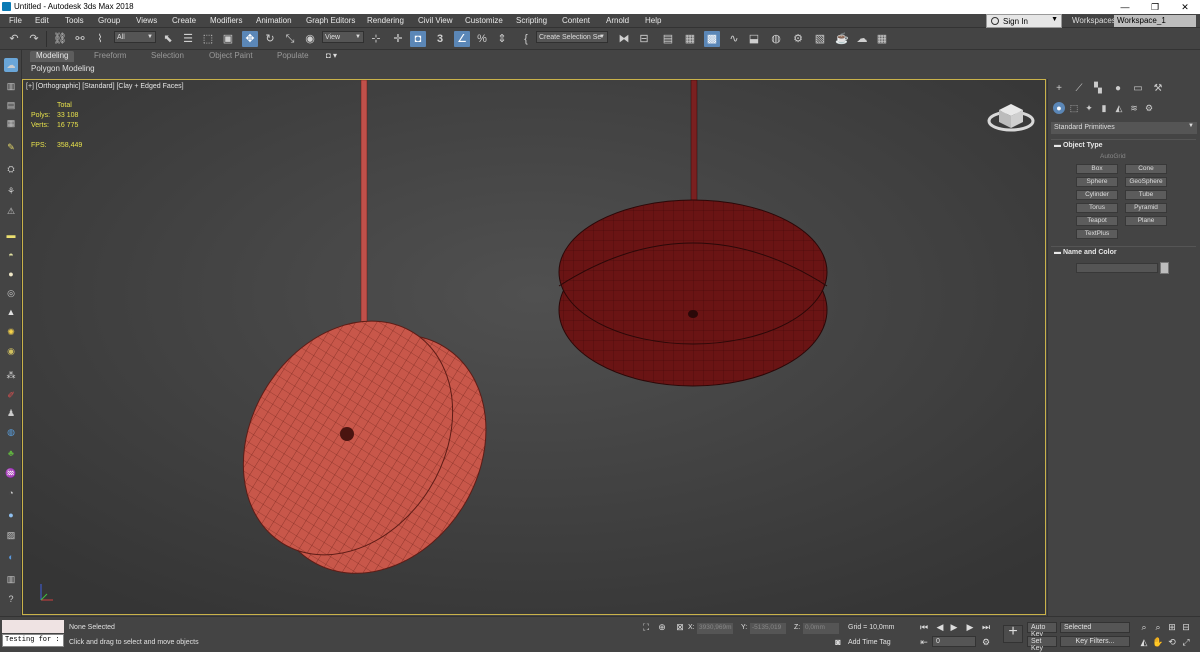 Image resolution: width=1200 pixels, height=652 pixels. Describe the element at coordinates (1144, 627) in the screenshot. I see `zoom-icon: ⌕` at that location.